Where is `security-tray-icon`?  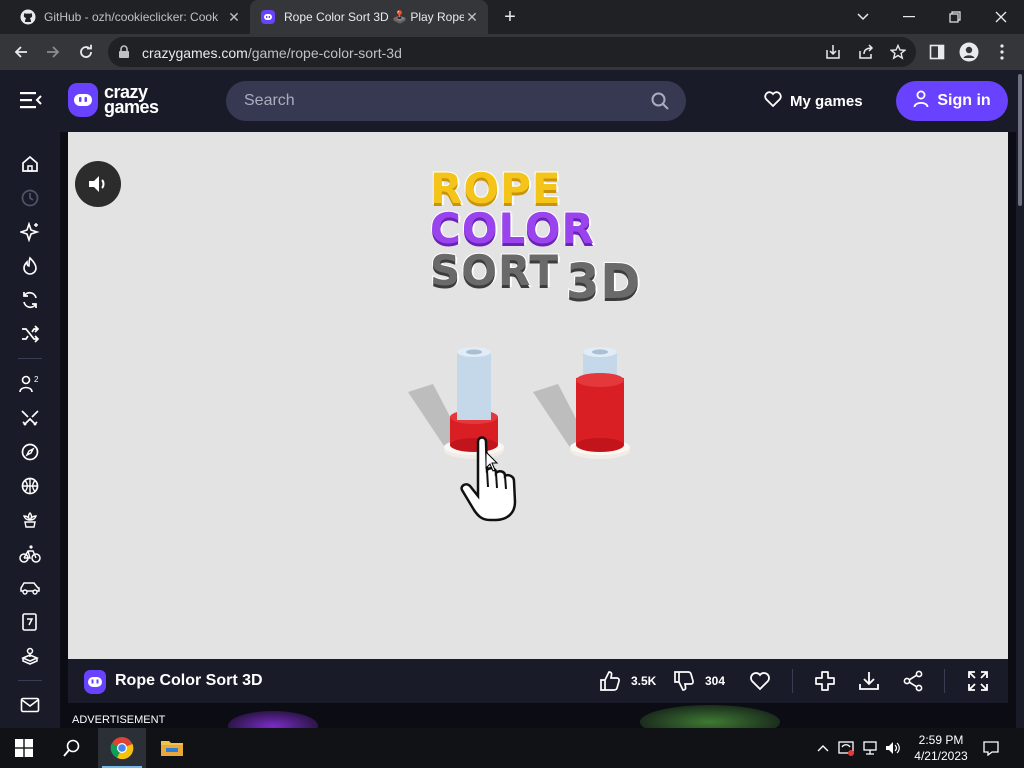
security-tray-icon is located at coordinates (846, 748).